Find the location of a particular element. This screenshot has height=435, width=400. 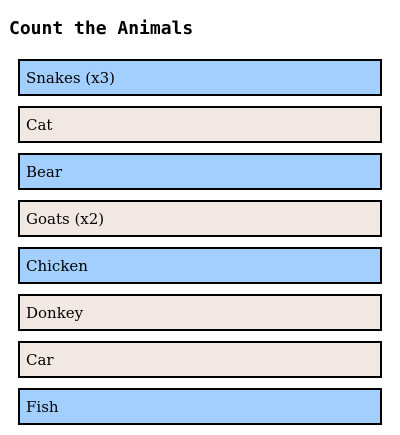

list-item-goats: Goats (x2) is located at coordinates (200, 218).